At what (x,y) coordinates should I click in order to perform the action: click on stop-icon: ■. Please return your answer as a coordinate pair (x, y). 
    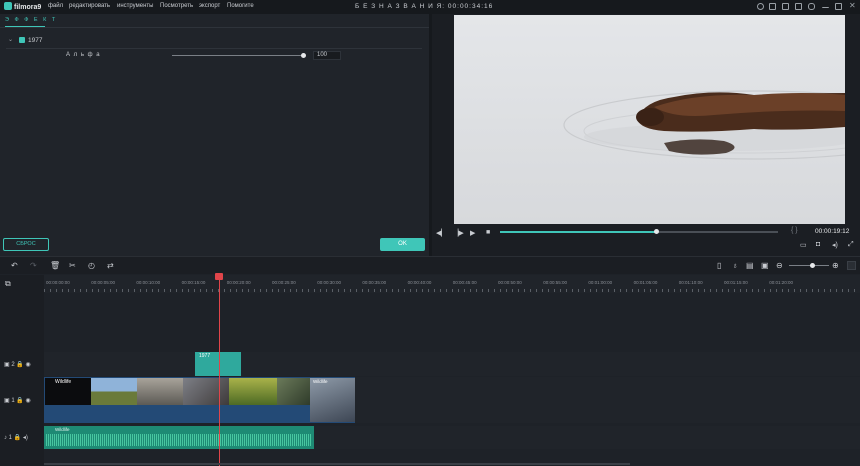
    Looking at the image, I should click on (488, 232).